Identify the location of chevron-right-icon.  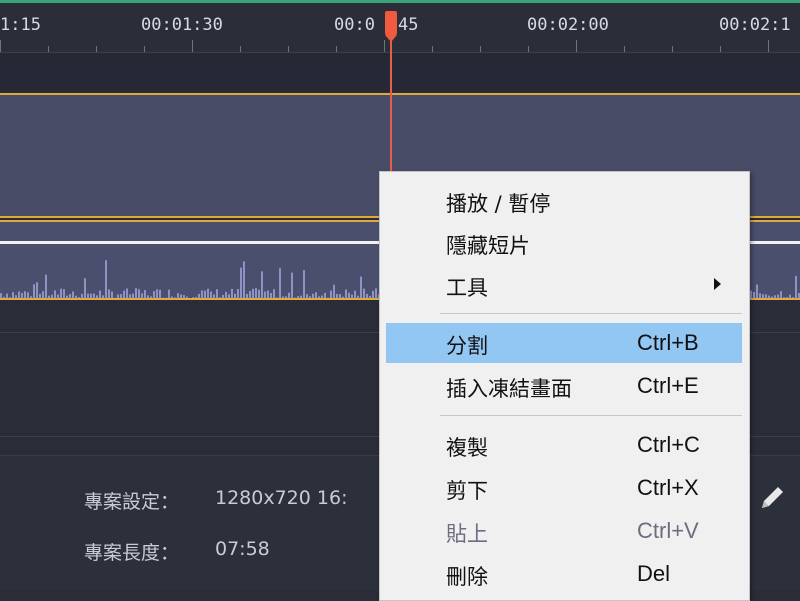
(717, 284).